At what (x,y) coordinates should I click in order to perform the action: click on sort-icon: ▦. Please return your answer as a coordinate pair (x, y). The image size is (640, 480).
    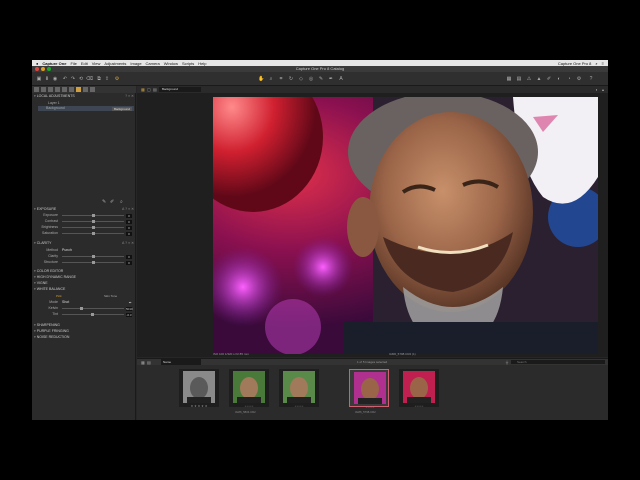
    Looking at the image, I should click on (143, 362).